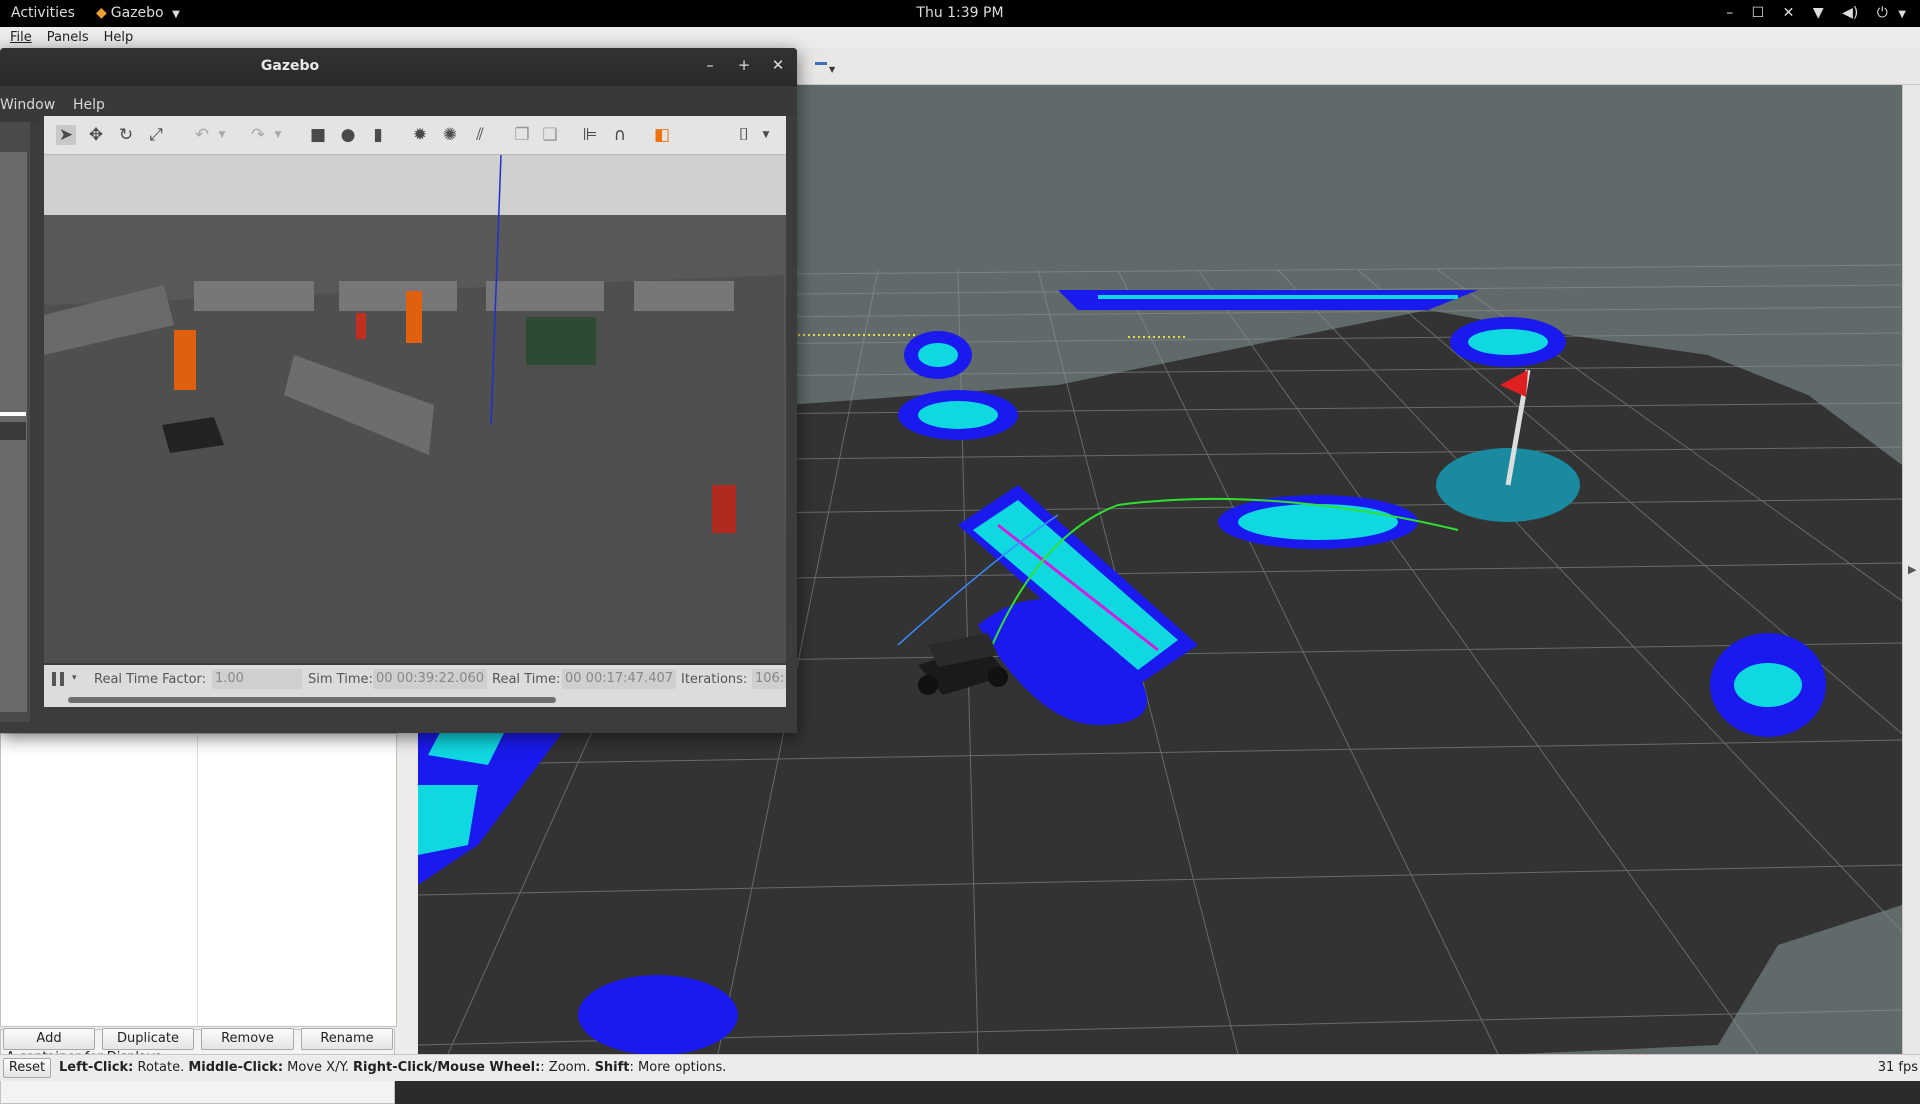  I want to click on add-button: Add, so click(49, 1039).